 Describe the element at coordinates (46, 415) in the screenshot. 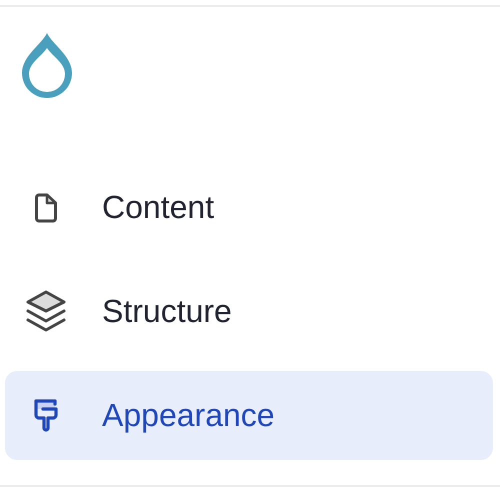

I see `paint-roller-icon` at that location.